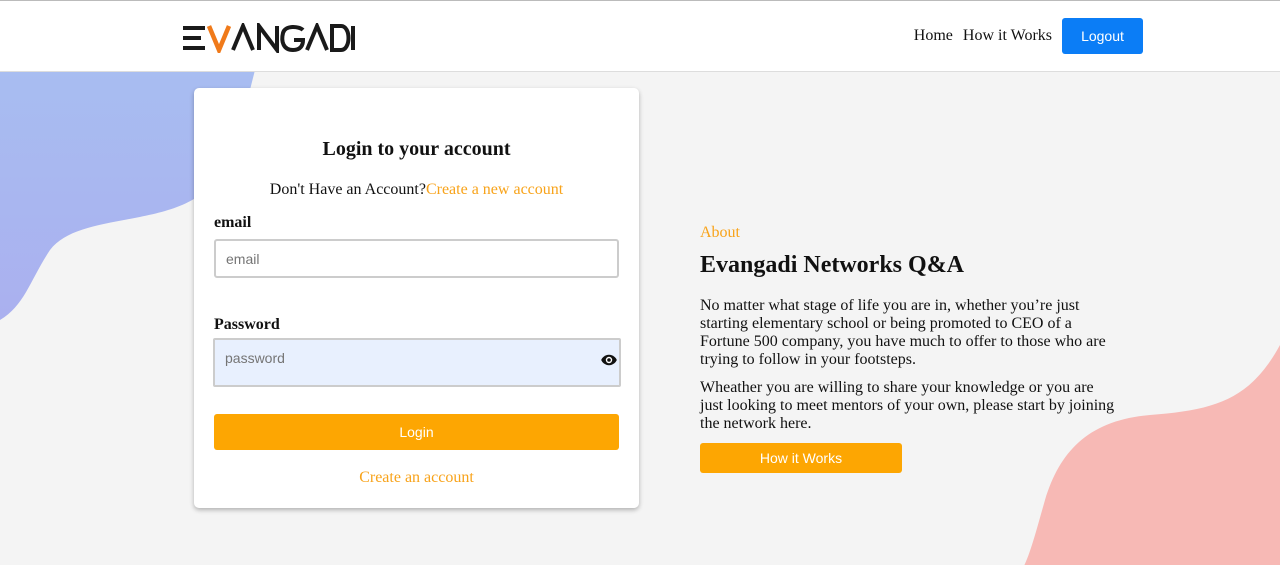 The height and width of the screenshot is (565, 1280). I want to click on logo-wordmark, so click(269, 38).